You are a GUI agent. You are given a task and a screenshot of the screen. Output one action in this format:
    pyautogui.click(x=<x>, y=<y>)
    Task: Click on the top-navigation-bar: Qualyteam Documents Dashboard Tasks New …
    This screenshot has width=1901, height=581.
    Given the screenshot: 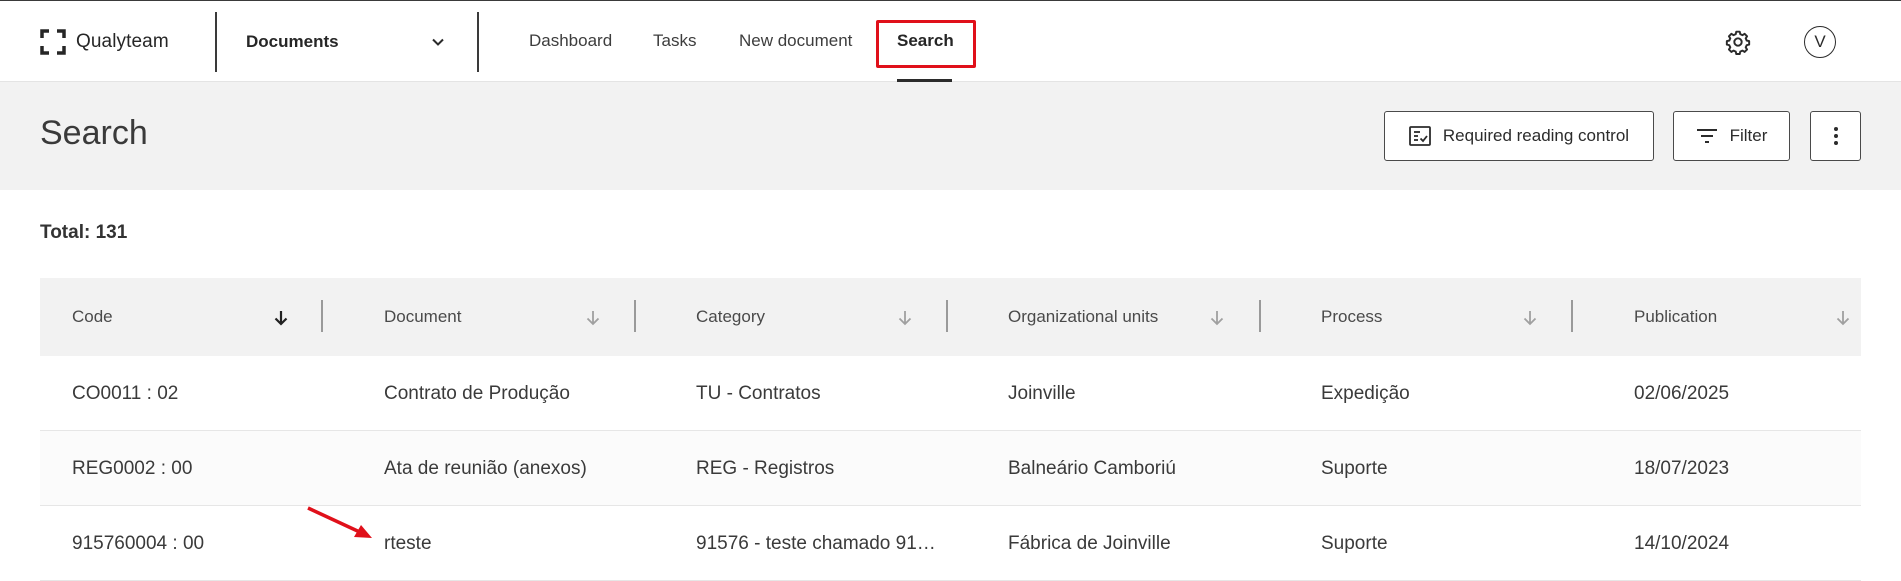 What is the action you would take?
    pyautogui.click(x=950, y=41)
    